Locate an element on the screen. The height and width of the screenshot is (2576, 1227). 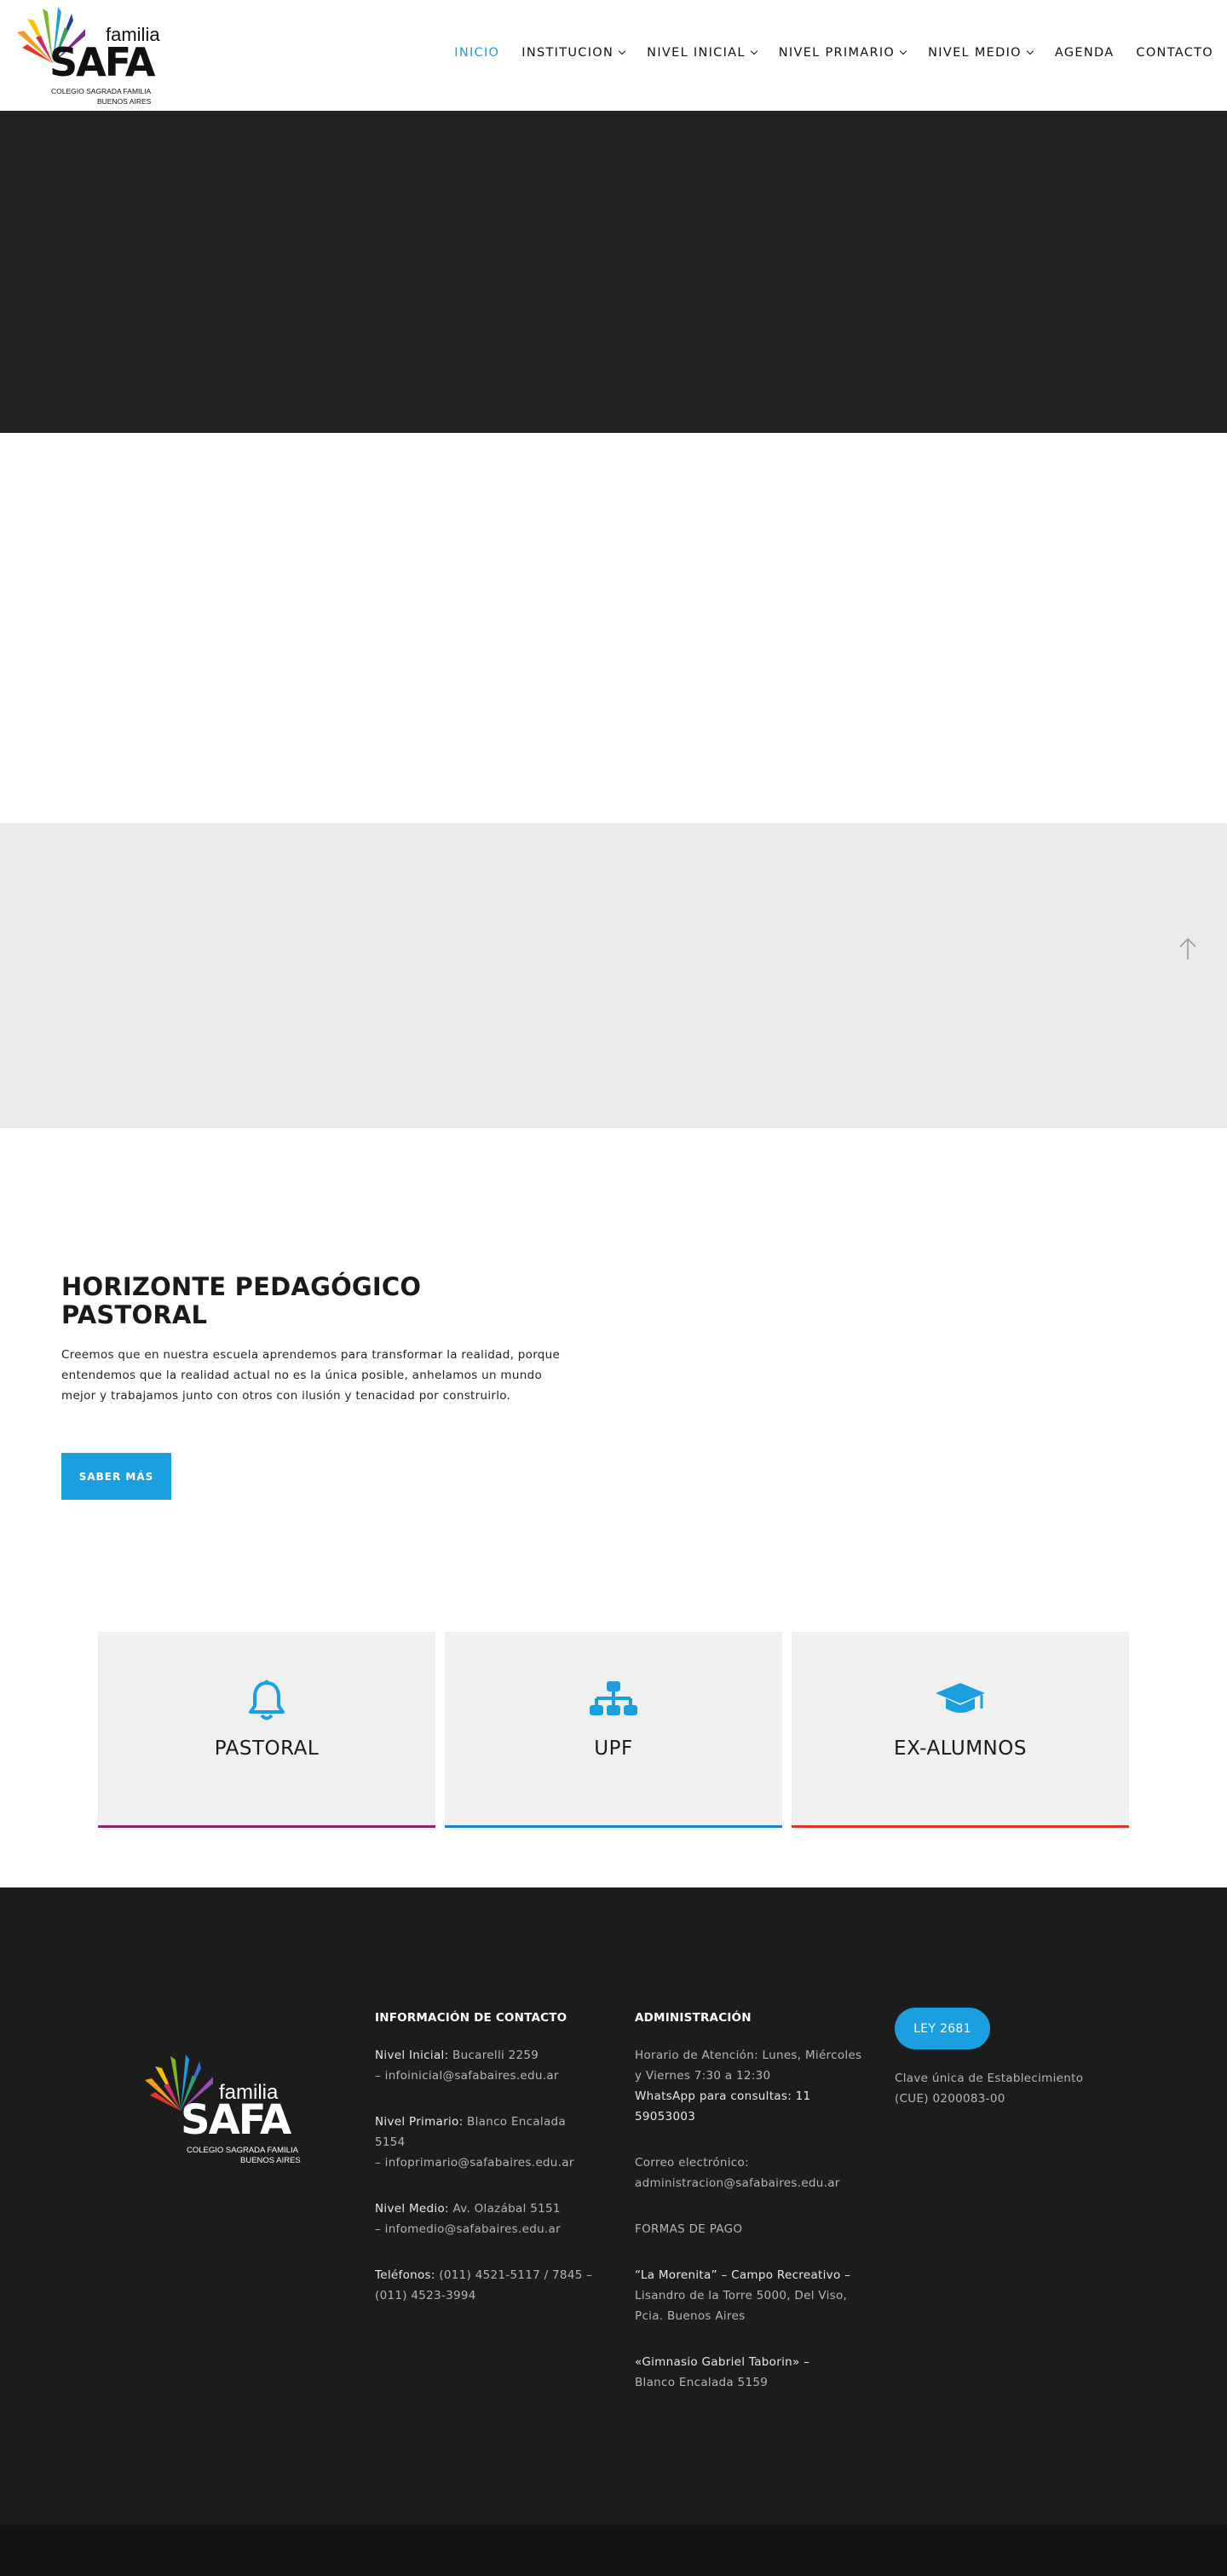
nav-label: NIVEL MEDIO is located at coordinates (975, 53).